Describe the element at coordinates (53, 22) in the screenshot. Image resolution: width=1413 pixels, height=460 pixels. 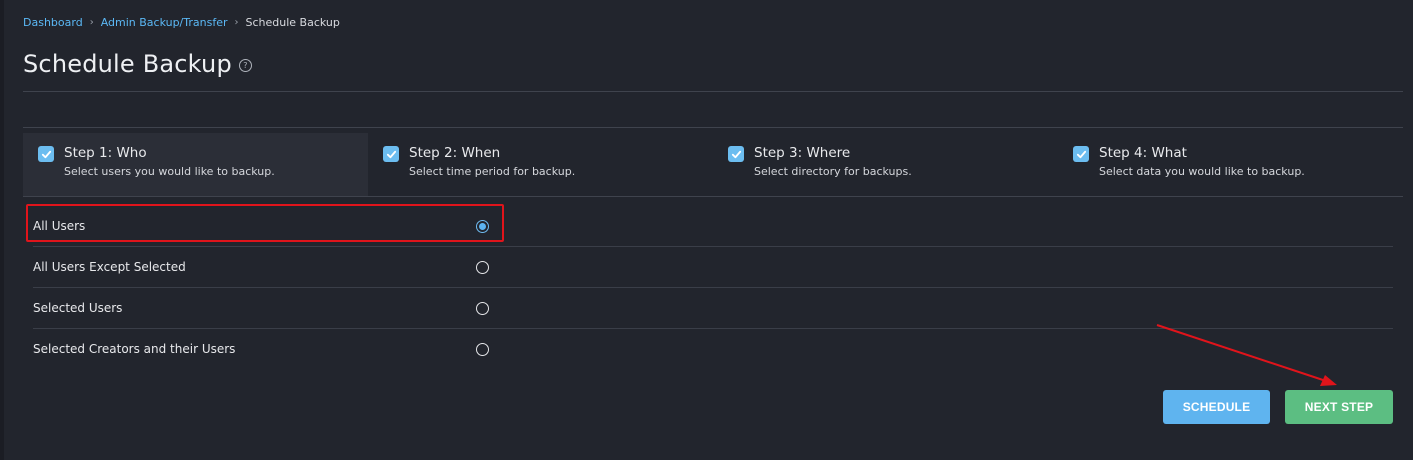
I see `breadcrumb-dashboard-link: Dashboard` at that location.